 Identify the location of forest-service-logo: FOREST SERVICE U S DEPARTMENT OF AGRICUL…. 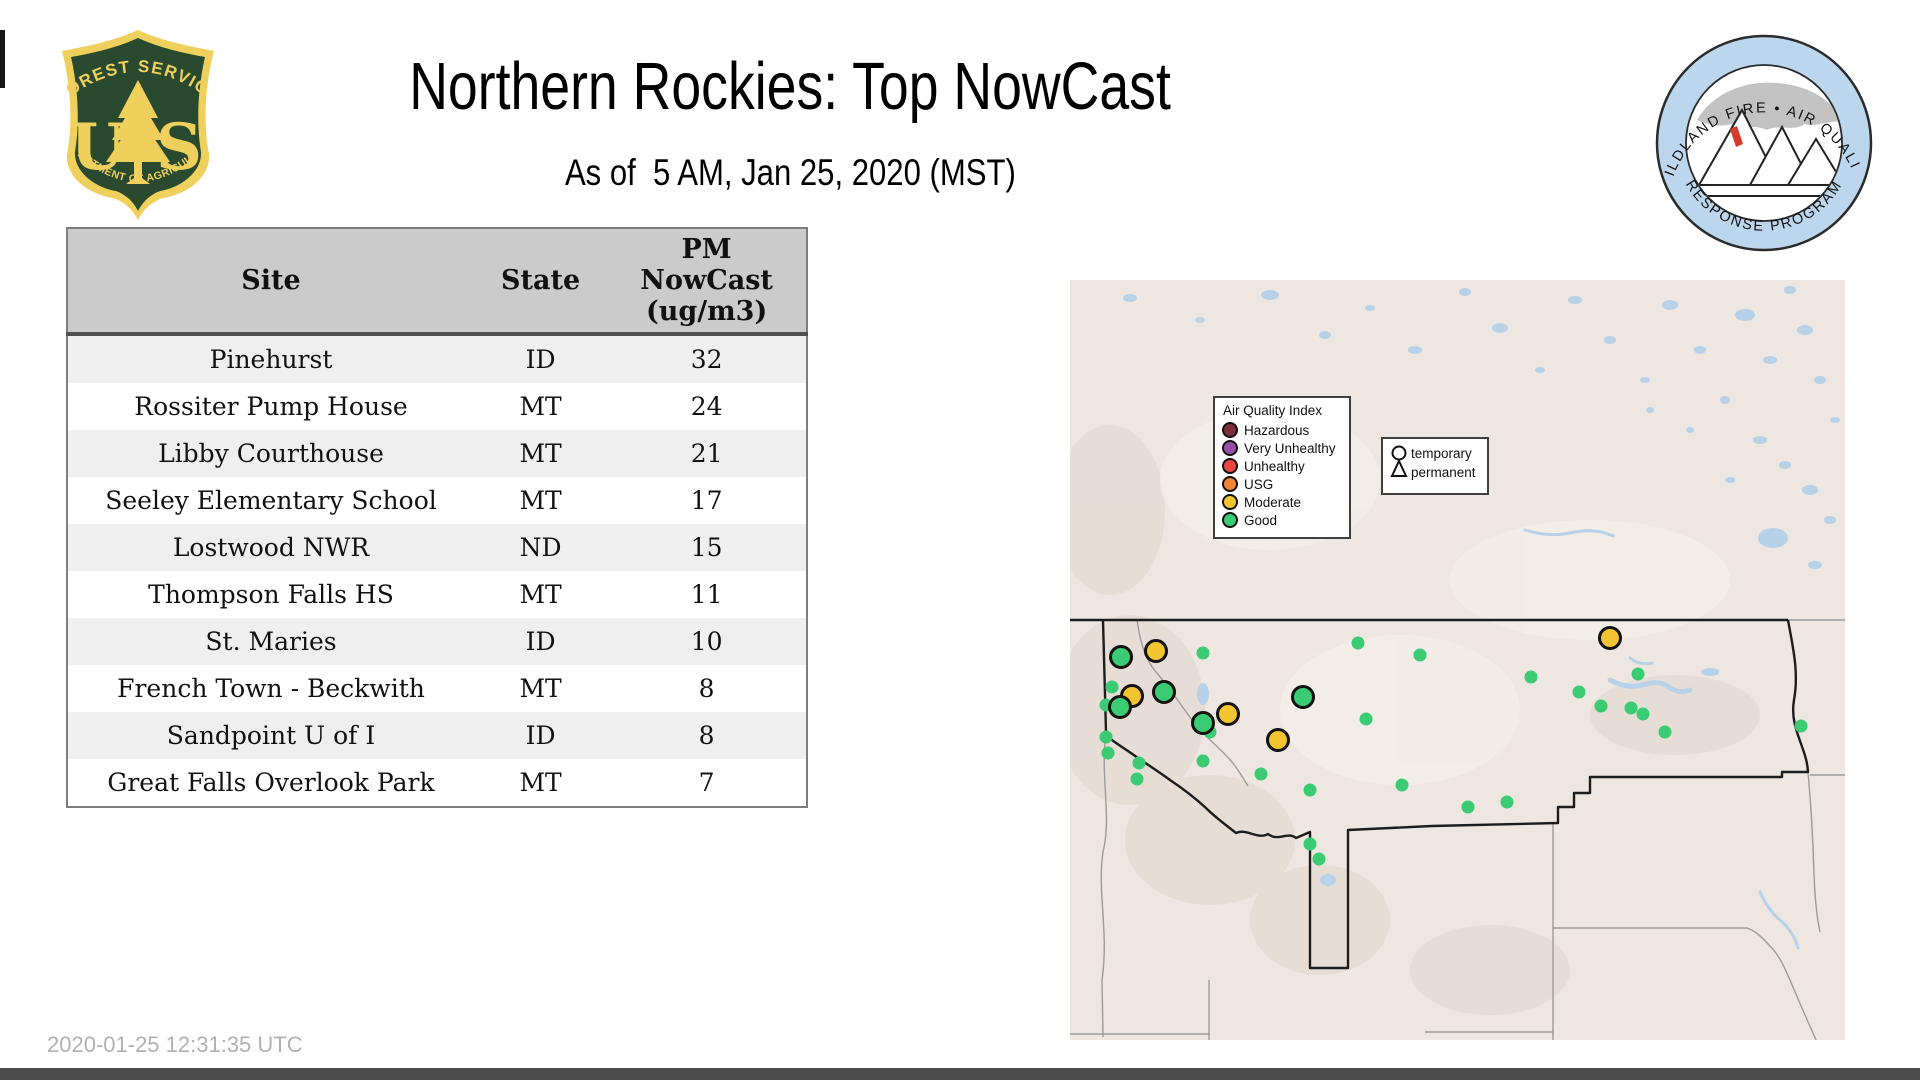
(135, 120).